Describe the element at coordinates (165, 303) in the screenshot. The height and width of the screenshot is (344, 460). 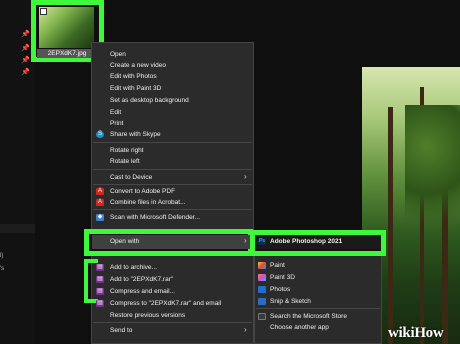
I see `menu-item-compress-rar-email: Compress to "2EPXdK7.rar" and email` at that location.